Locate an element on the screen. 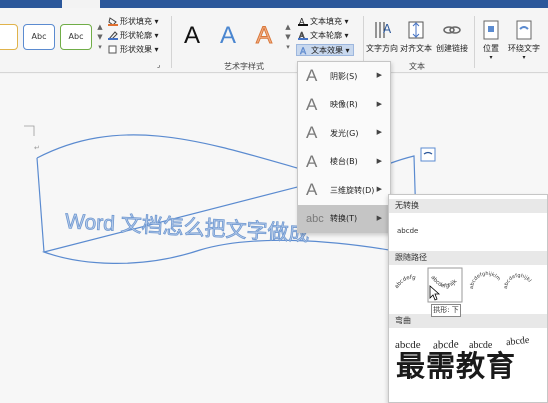 The height and width of the screenshot is (403, 548). 3d-rotation-icon: A is located at coordinates (312, 190).